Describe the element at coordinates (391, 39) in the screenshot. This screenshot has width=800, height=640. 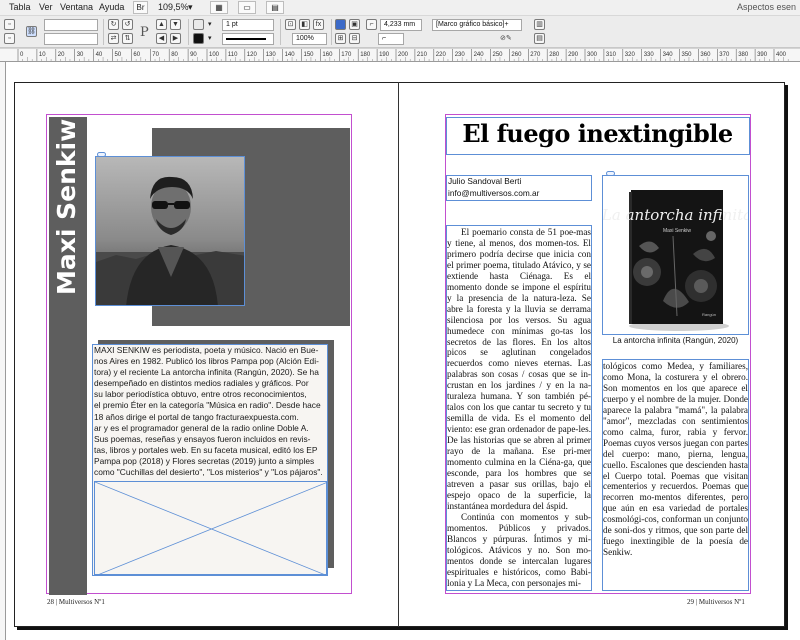
I see `corner-shape-select: ⌐` at that location.